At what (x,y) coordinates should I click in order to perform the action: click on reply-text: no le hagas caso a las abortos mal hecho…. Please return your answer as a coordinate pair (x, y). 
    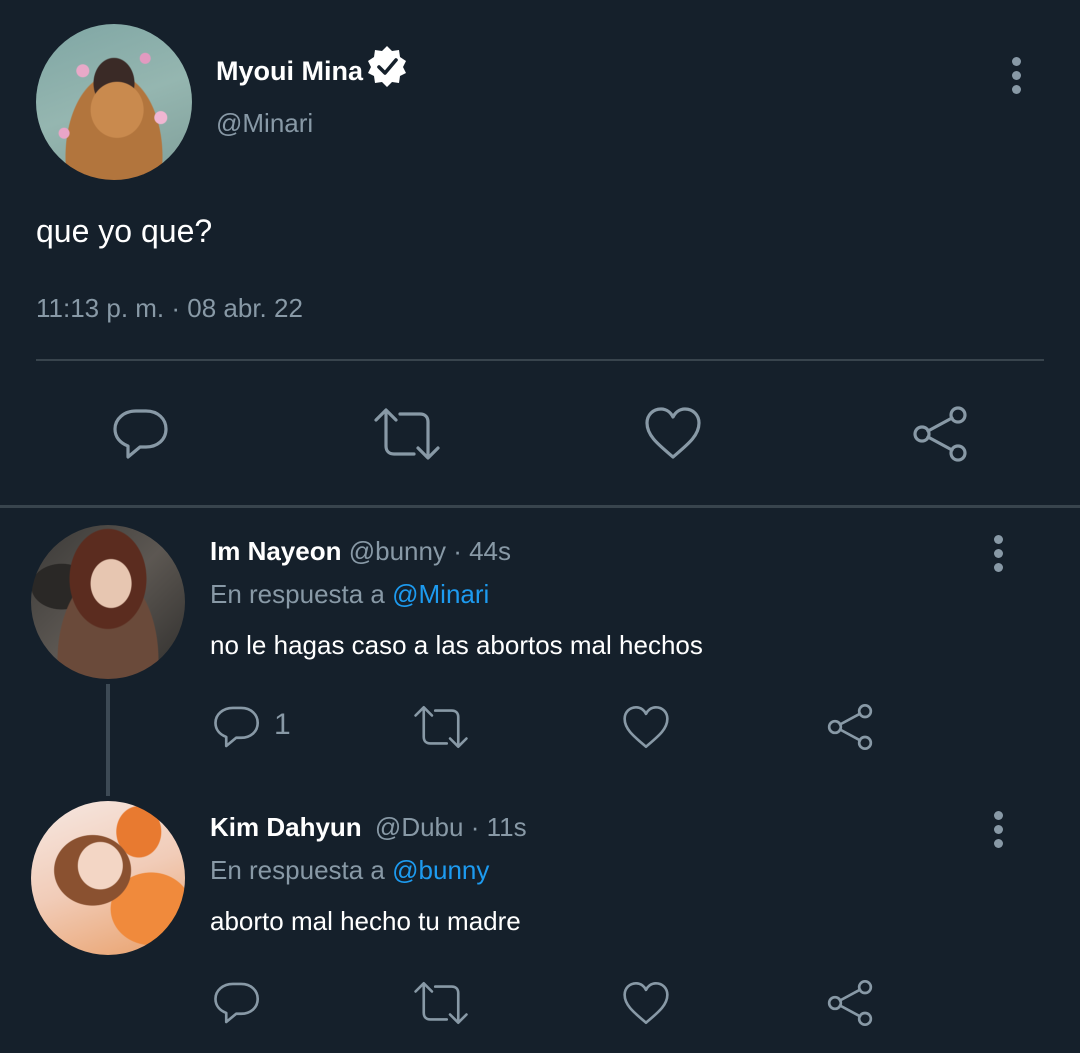
    Looking at the image, I should click on (456, 645).